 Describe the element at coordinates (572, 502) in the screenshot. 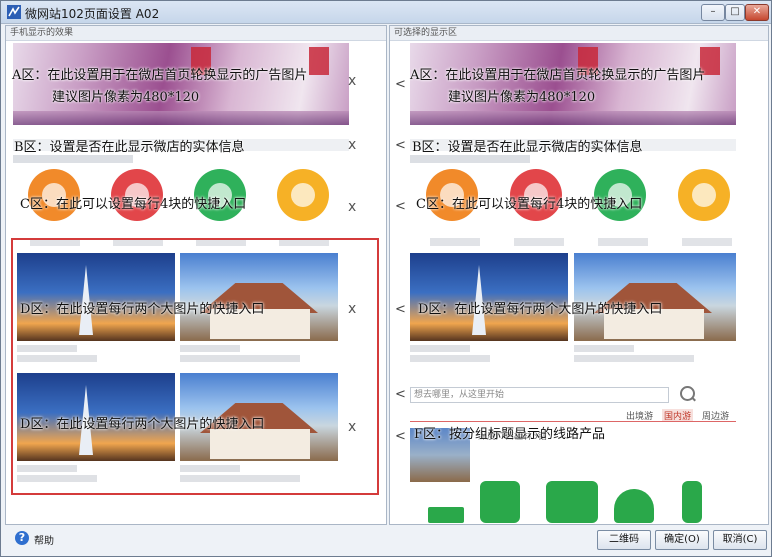

I see `elephant-icon` at that location.